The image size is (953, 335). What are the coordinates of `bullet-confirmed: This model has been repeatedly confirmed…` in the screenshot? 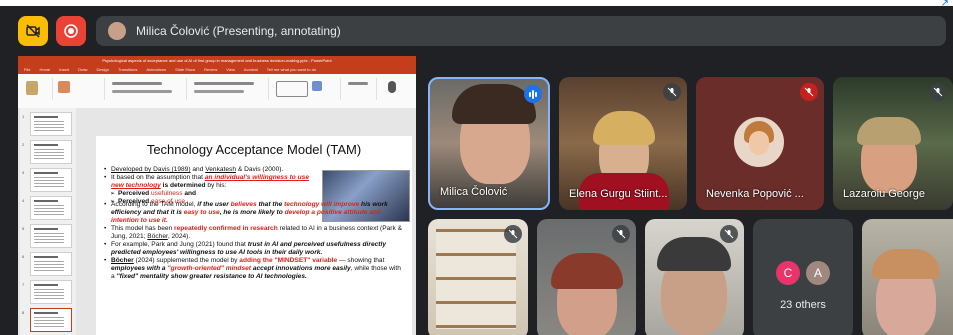 It's located at (254, 233).